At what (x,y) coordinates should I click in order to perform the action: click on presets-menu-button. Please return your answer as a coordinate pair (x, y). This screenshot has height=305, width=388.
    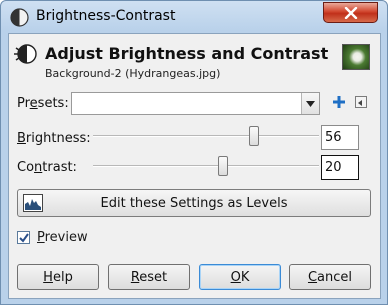
    Looking at the image, I should click on (361, 102).